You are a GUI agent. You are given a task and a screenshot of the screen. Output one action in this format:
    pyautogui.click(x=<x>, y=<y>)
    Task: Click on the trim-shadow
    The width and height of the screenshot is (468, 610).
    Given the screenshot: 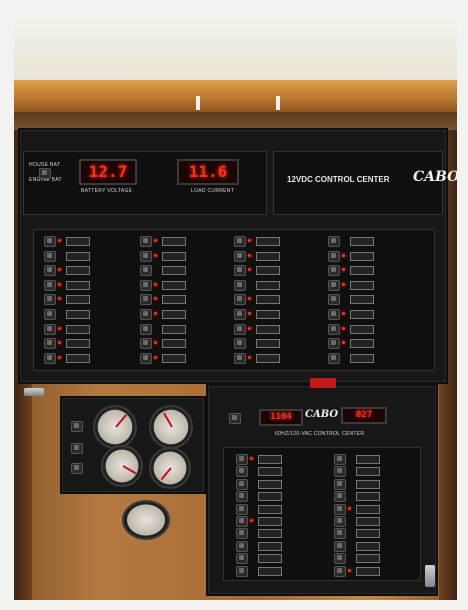 What is the action you would take?
    pyautogui.click(x=235, y=121)
    